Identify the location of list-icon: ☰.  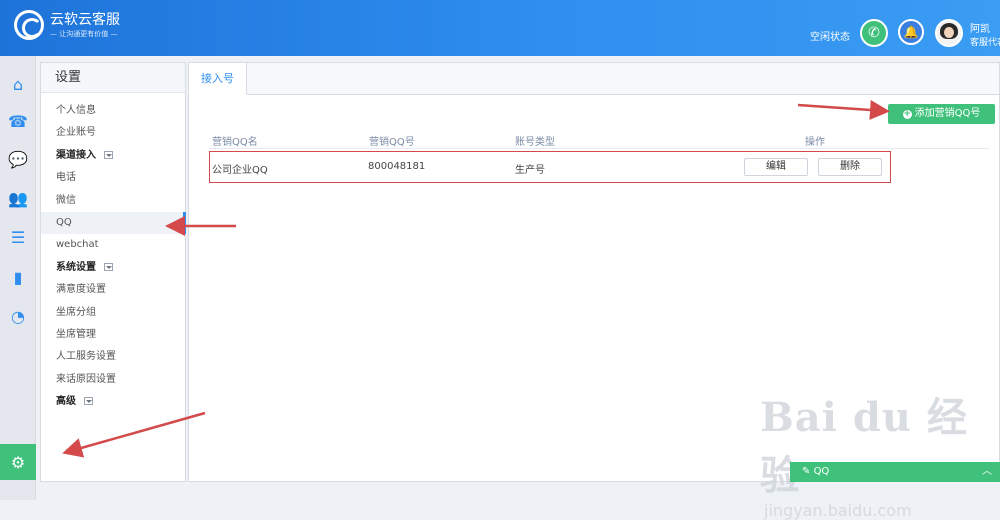
(18, 237).